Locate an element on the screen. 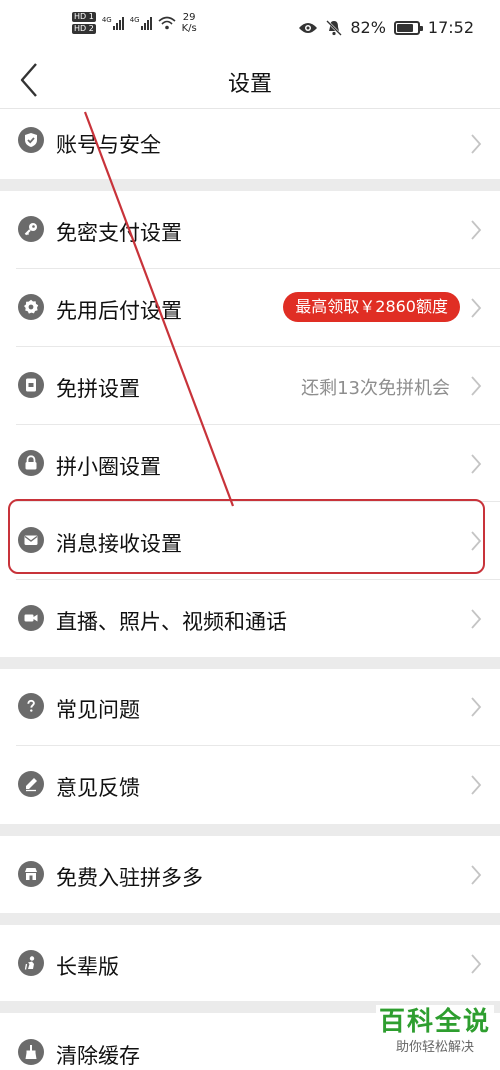  speed-value: 29 is located at coordinates (189, 17).